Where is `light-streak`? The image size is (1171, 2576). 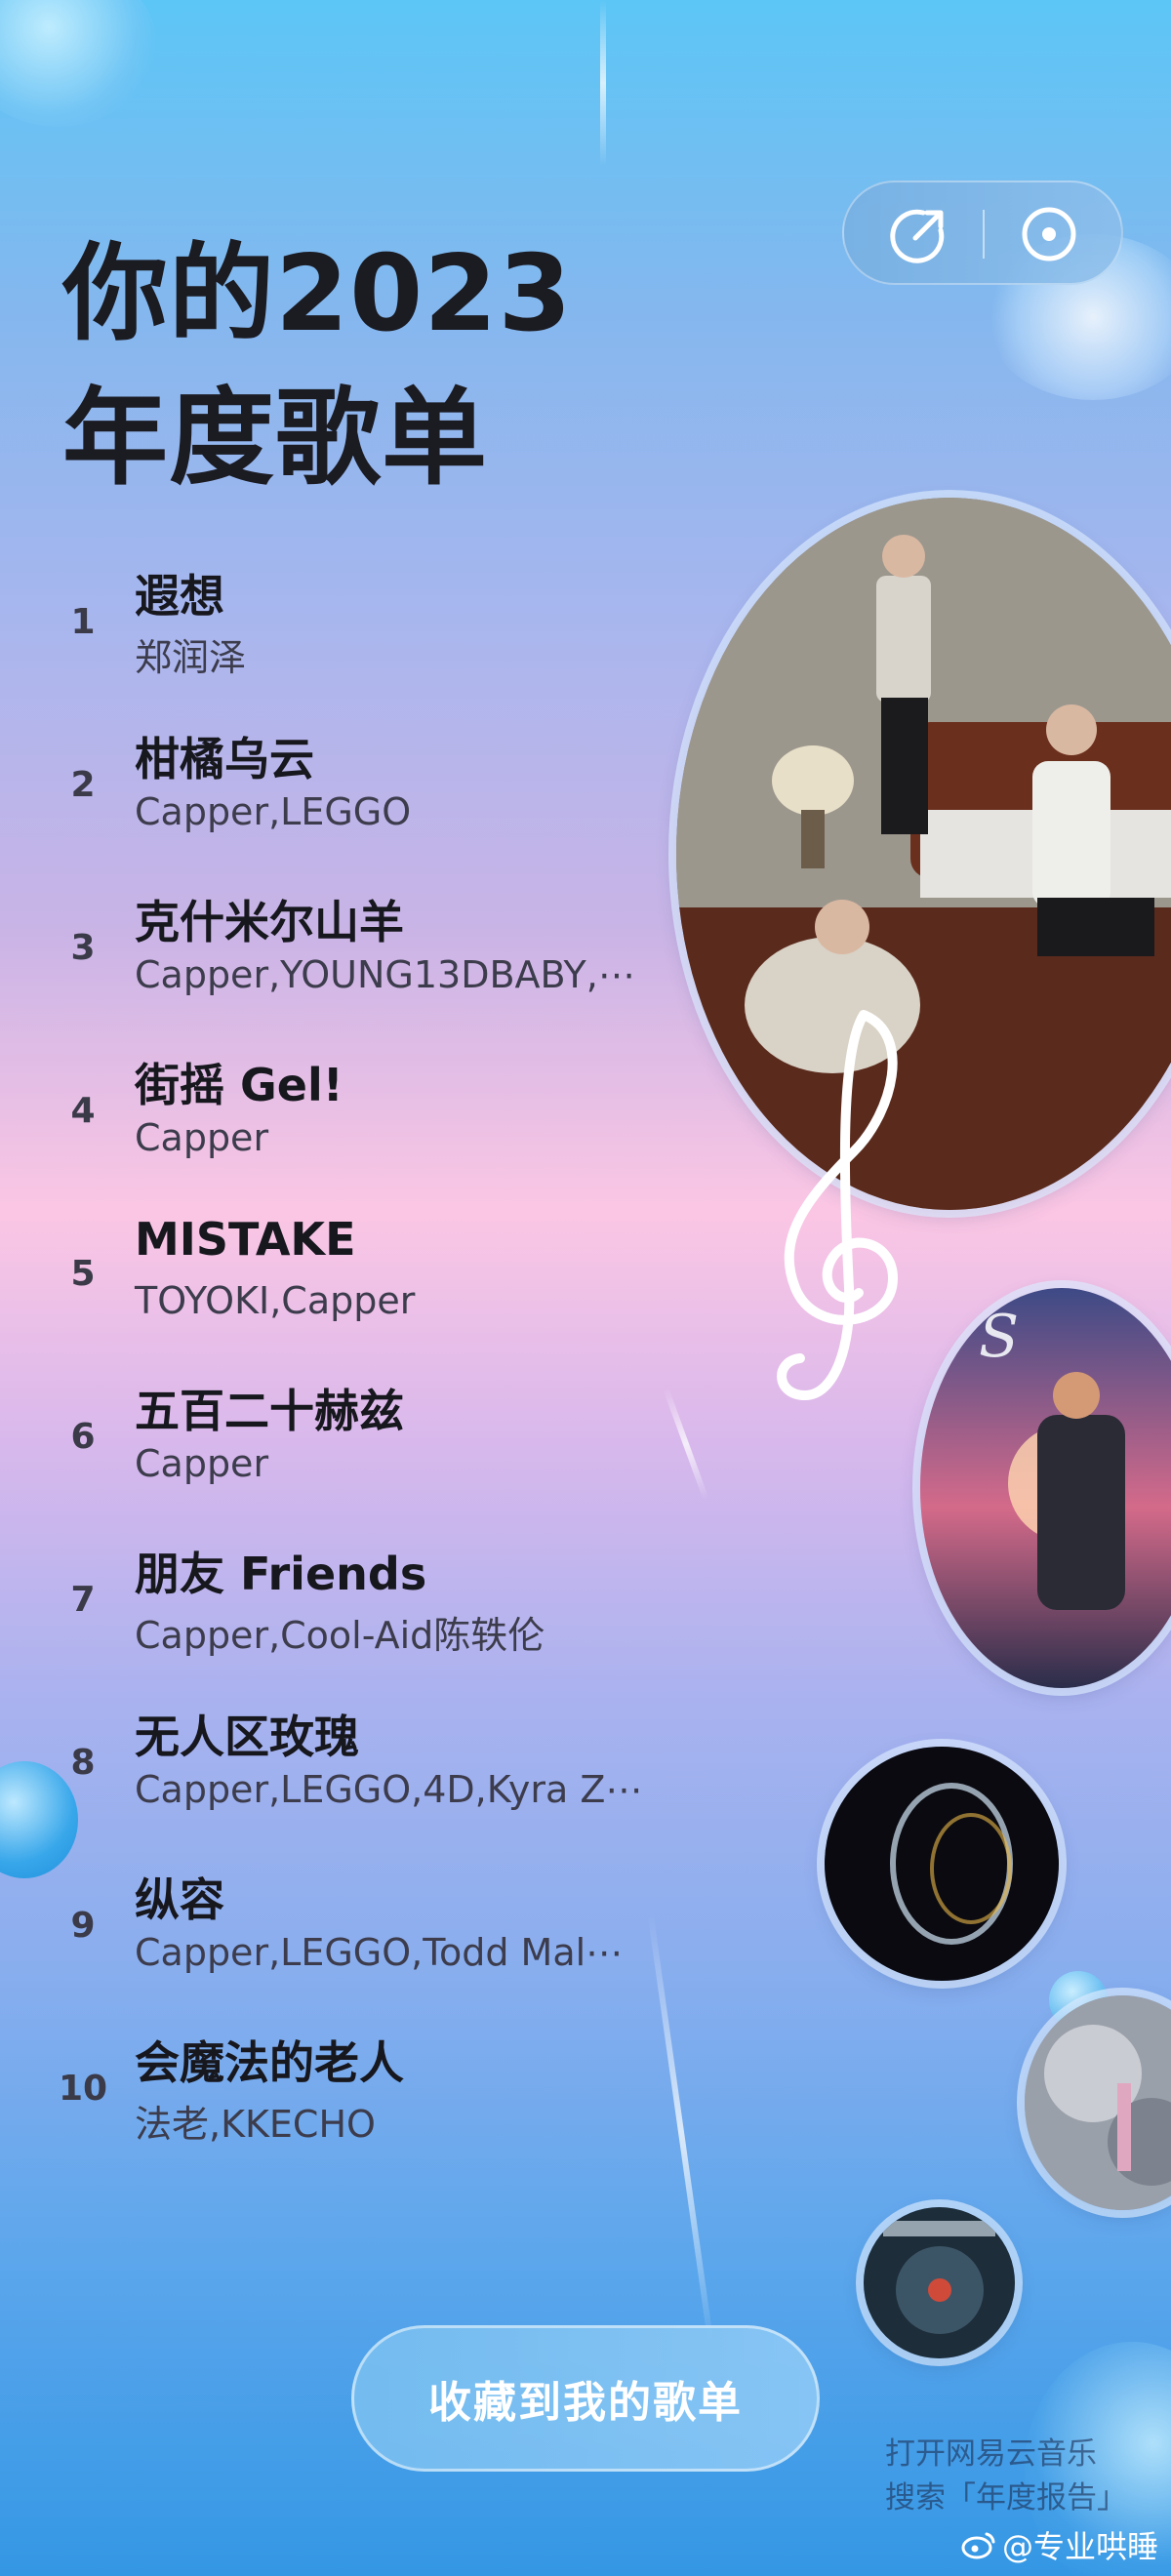
light-streak is located at coordinates (603, 83).